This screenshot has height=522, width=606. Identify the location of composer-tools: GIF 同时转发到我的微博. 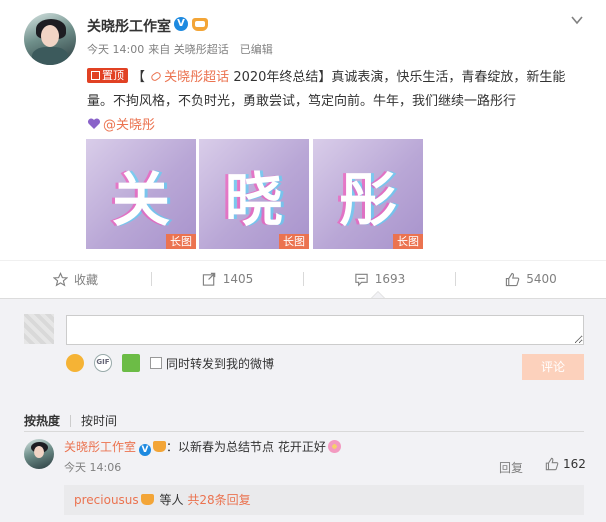
(170, 363).